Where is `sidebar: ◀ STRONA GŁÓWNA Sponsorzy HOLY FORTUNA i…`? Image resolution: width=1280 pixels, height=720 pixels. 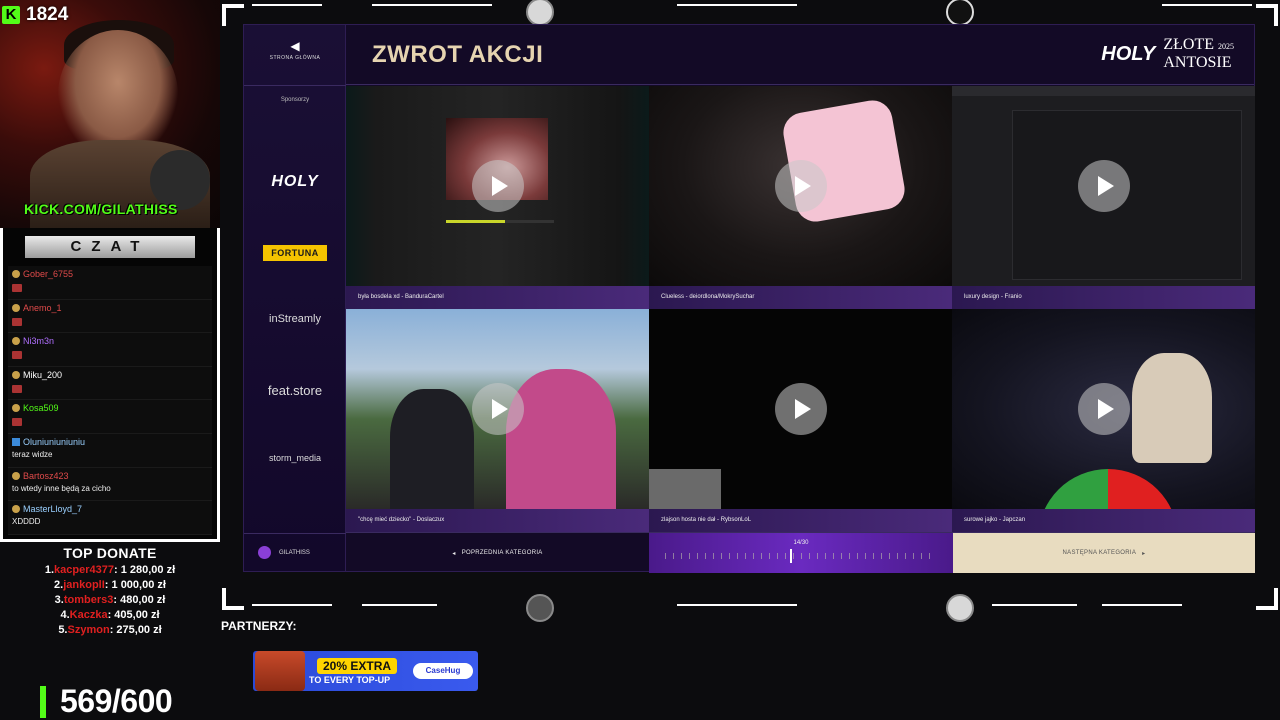 sidebar: ◀ STRONA GŁÓWNA Sponsorzy HOLY FORTUNA i… is located at coordinates (295, 298).